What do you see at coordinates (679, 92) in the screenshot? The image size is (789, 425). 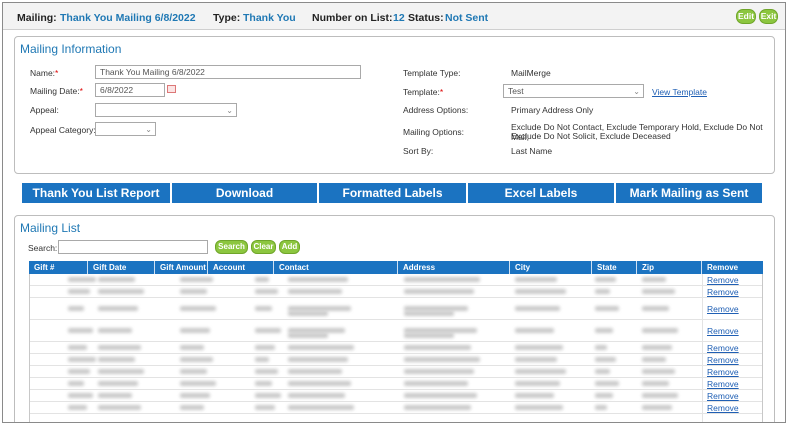 I see `view-template-link: View Template` at bounding box center [679, 92].